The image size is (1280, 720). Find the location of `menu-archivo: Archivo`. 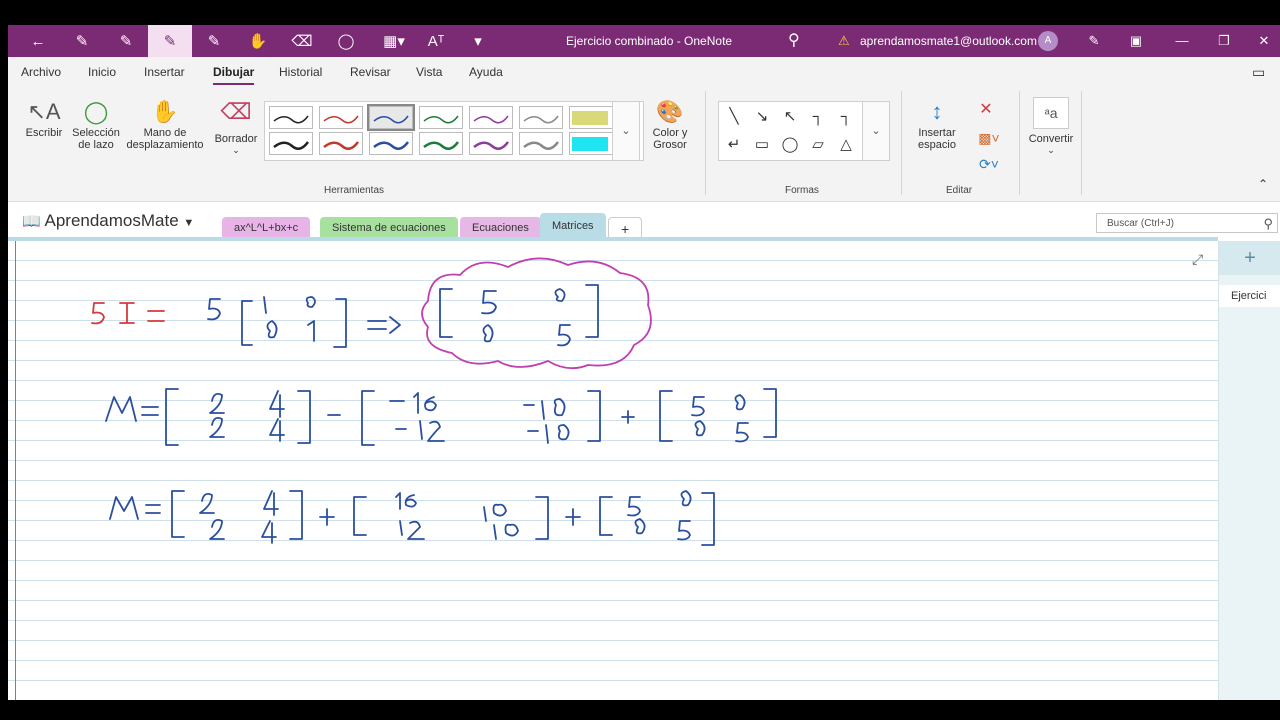

menu-archivo: Archivo is located at coordinates (41, 72).